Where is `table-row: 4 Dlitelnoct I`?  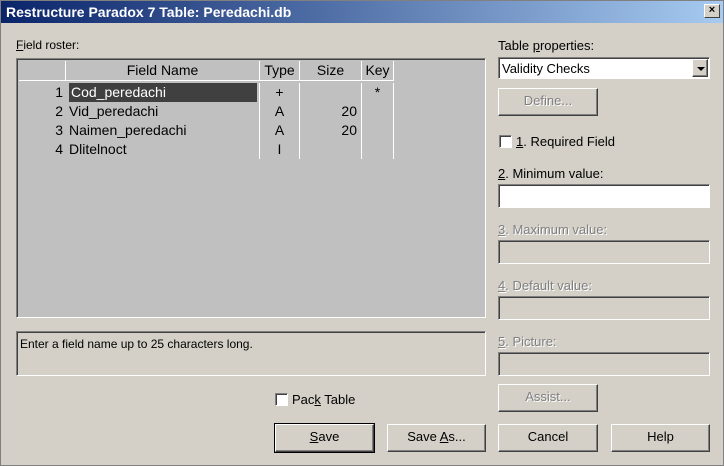
table-row: 4 Dlitelnoct I is located at coordinates (206, 149).